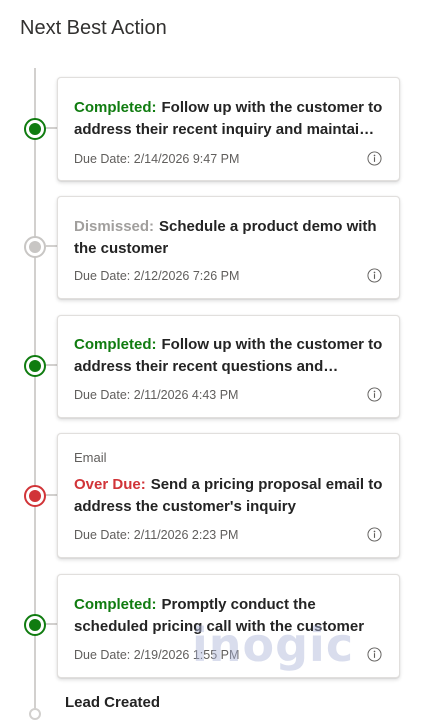 The width and height of the screenshot is (431, 722). Describe the element at coordinates (157, 159) in the screenshot. I see `due-date: Due Date: 2/14/2026 9:47 PM` at that location.